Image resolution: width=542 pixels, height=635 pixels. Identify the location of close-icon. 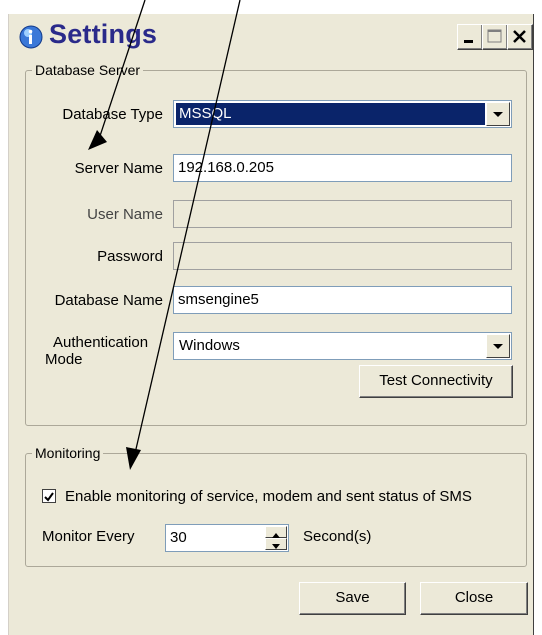
(519, 36).